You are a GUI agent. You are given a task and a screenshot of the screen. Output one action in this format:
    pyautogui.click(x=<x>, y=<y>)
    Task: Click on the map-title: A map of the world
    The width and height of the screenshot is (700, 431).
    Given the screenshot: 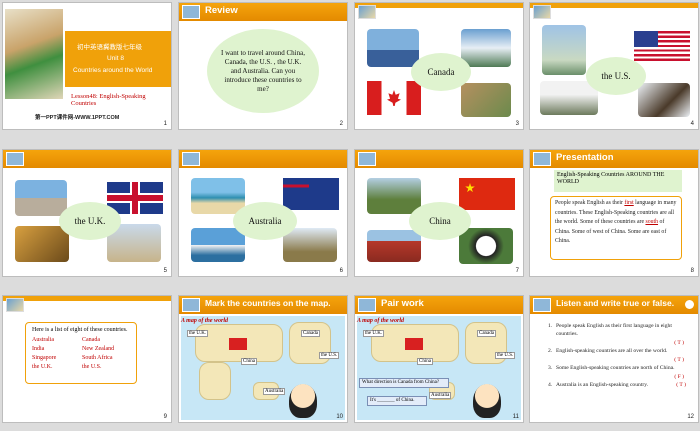 What is the action you would take?
    pyautogui.click(x=205, y=321)
    